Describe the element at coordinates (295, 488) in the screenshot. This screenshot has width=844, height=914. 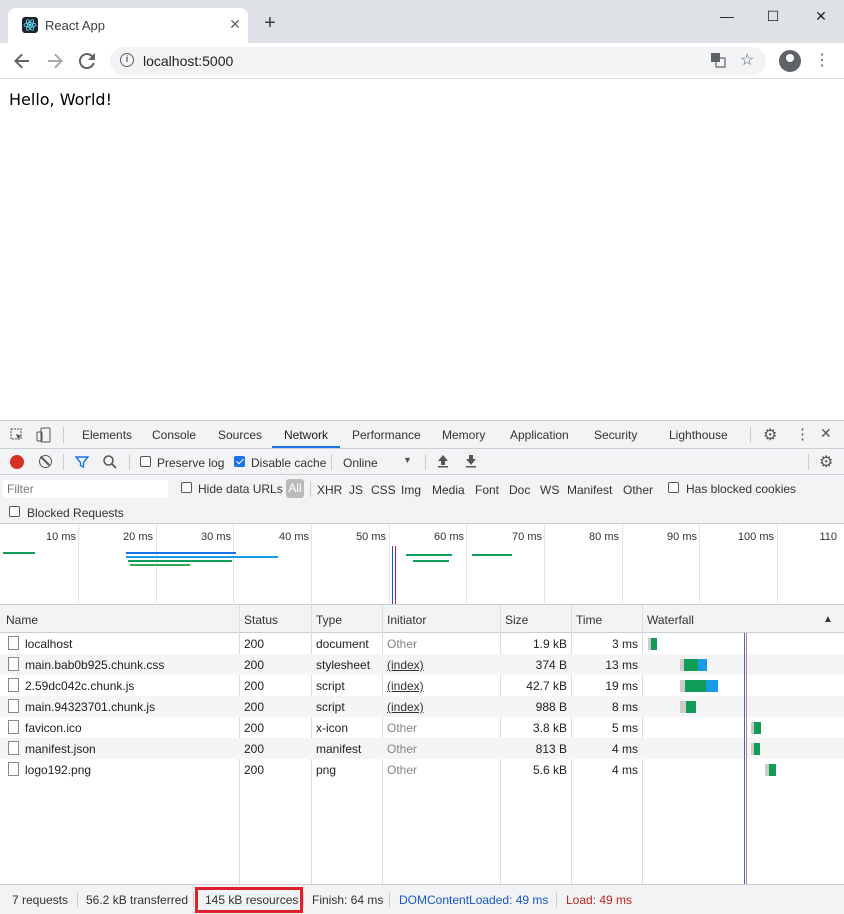
I see `filter-type-all: All` at that location.